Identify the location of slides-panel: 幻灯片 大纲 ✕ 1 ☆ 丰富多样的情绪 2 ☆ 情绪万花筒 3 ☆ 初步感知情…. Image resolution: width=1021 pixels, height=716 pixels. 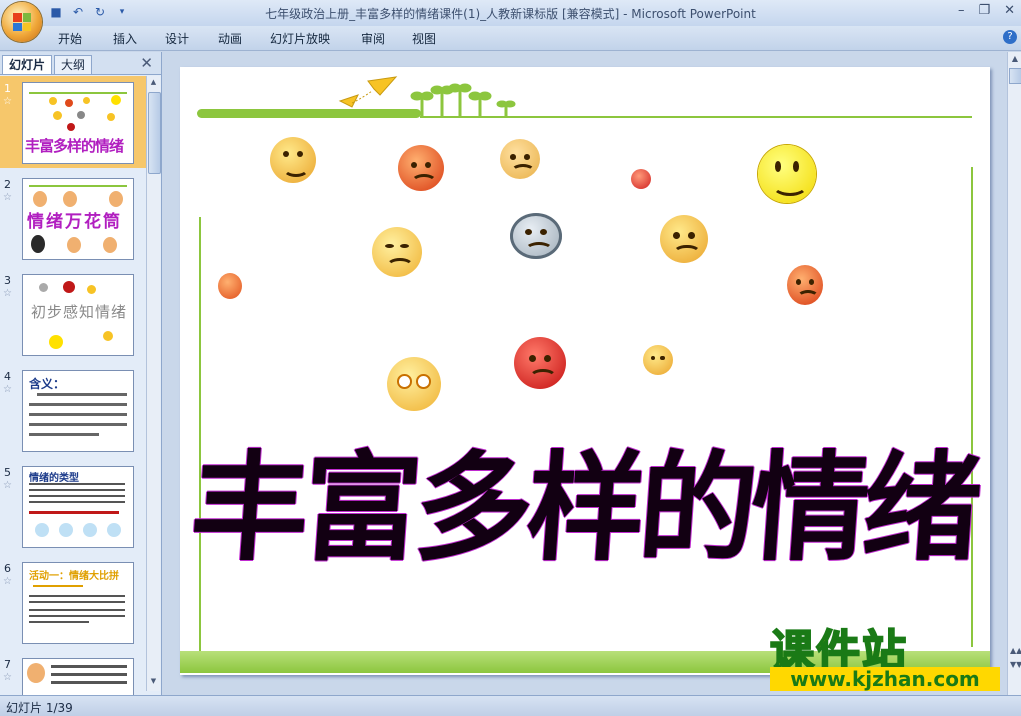
(81, 373).